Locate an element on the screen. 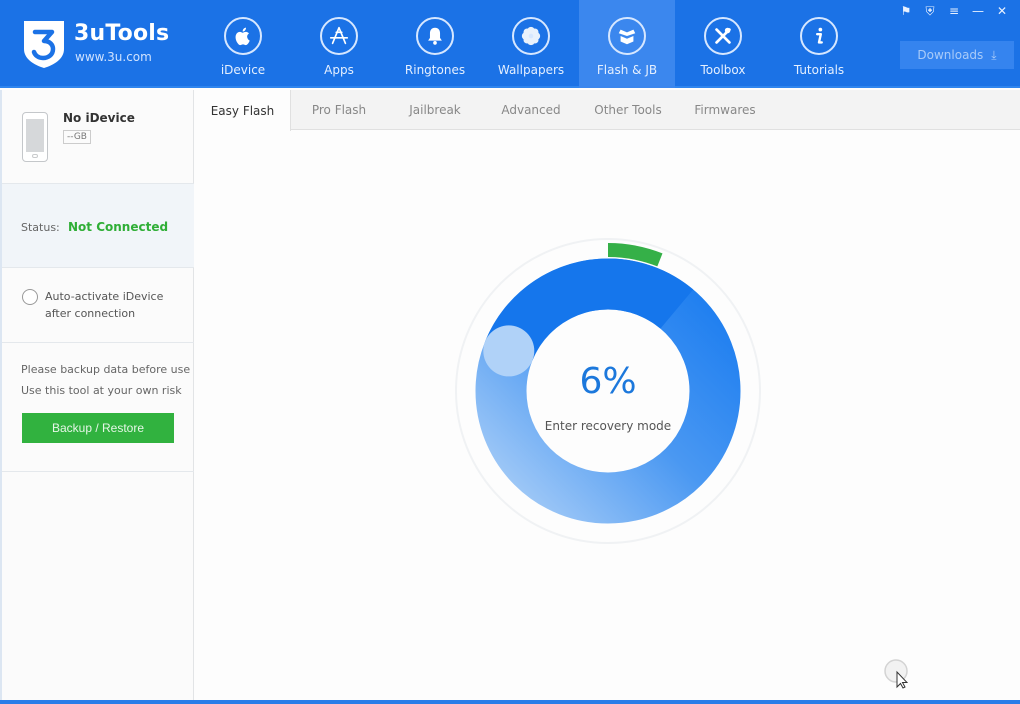 This screenshot has height=704, width=1020. device-section: No iDevice --GB is located at coordinates (98, 137).